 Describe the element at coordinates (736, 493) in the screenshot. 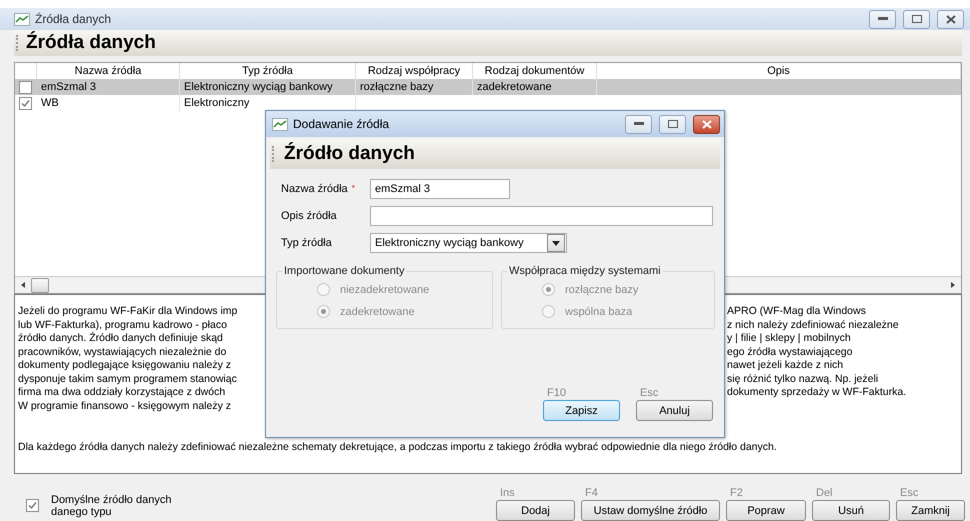

I see `shortcut-hint: F2` at that location.